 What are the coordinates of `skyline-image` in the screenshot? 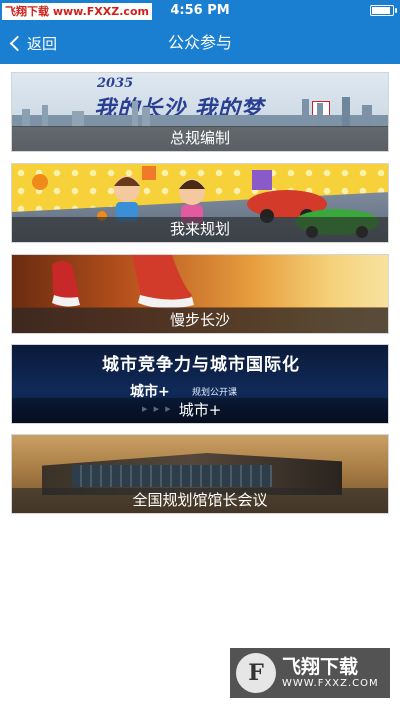 It's located at (200, 112).